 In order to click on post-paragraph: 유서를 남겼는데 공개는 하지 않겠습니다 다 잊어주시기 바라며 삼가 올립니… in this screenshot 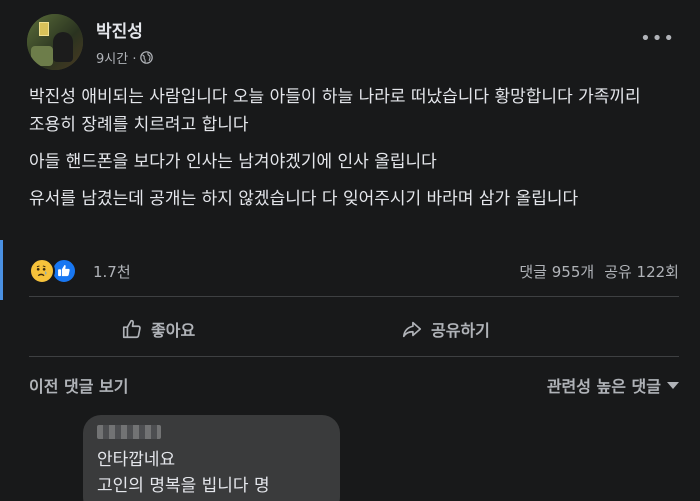, I will do `click(304, 199)`.